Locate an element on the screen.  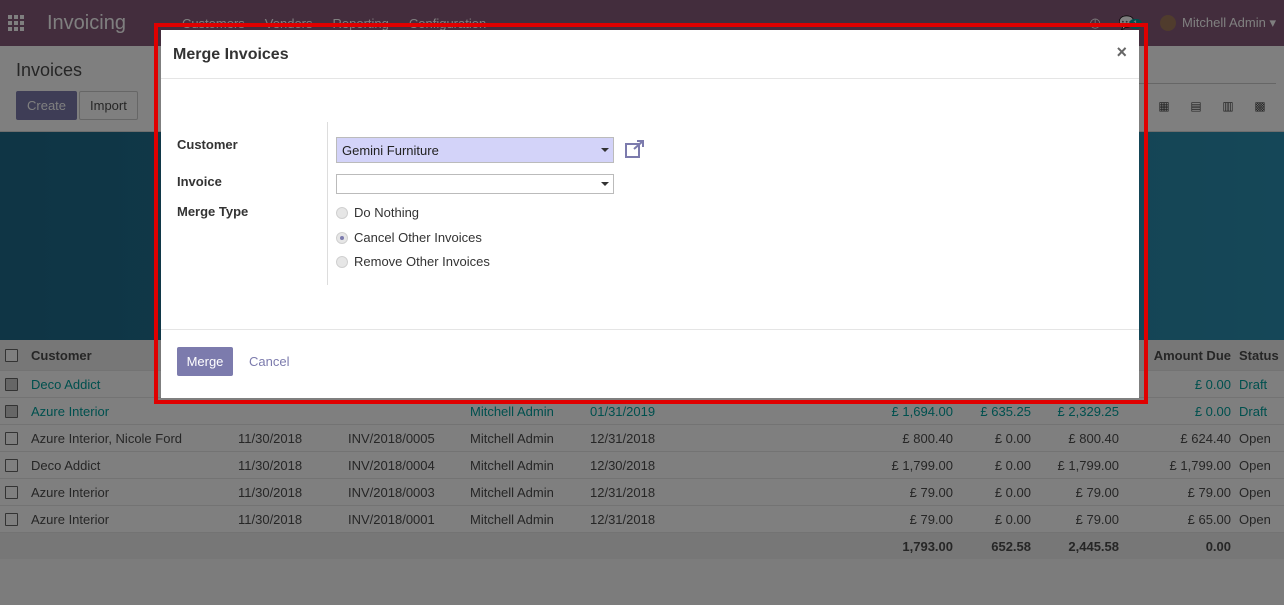
invoice-select is located at coordinates (475, 184).